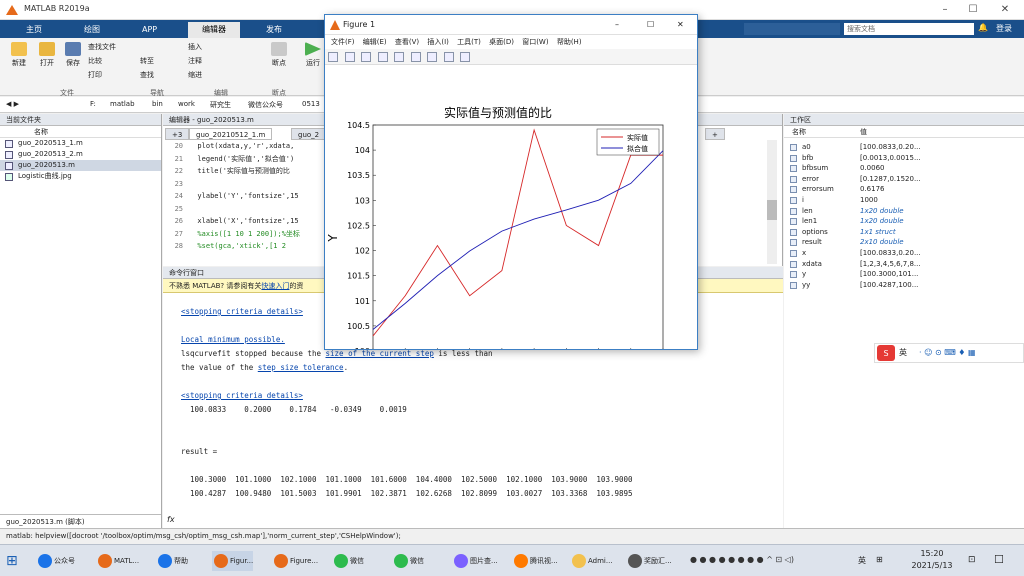  Describe the element at coordinates (12, 104) in the screenshot. I see `back-icon: ◀ ▶` at that location.